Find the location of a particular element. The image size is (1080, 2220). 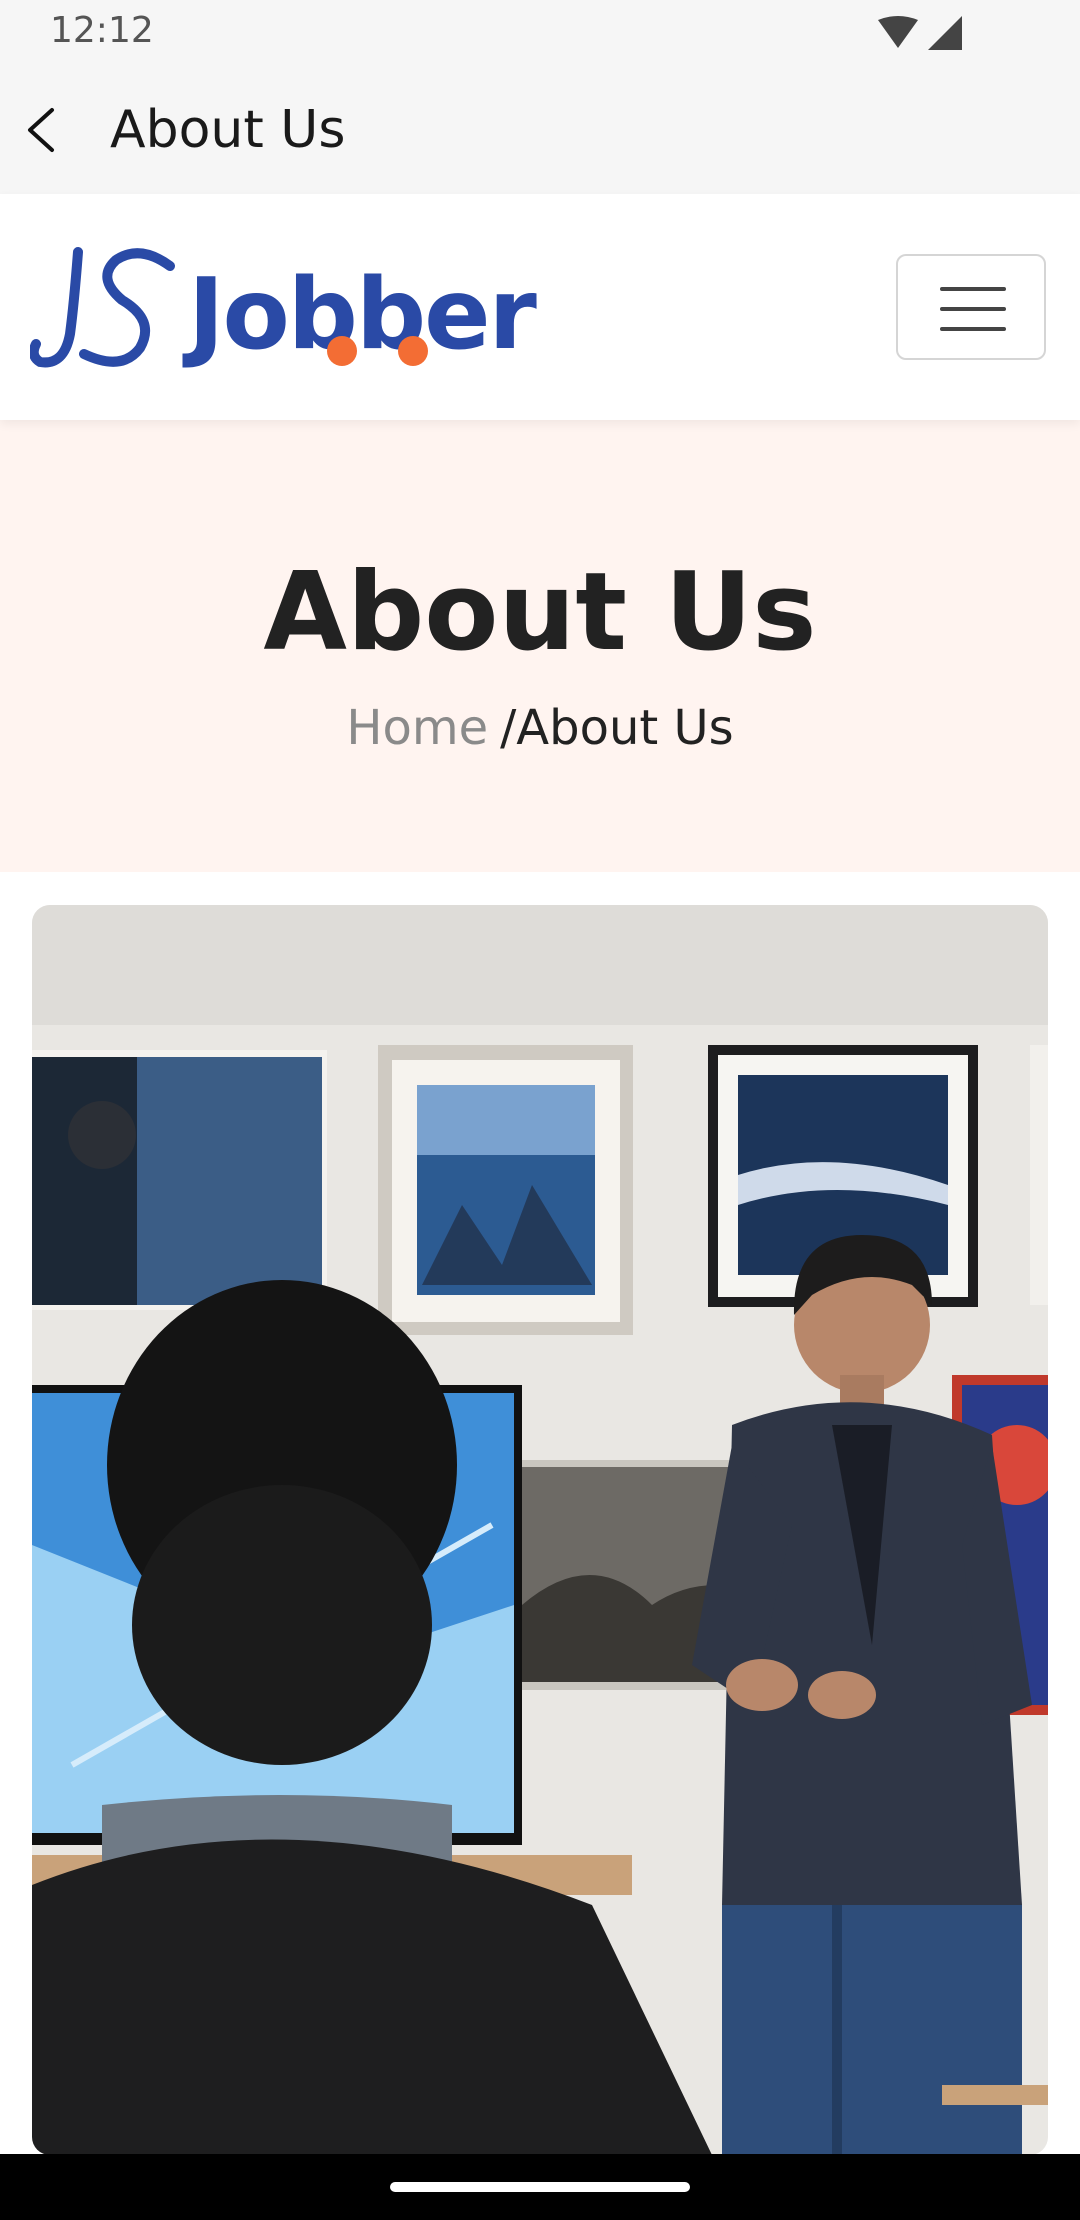

jobber-logo: Jobber is located at coordinates (290, 309).